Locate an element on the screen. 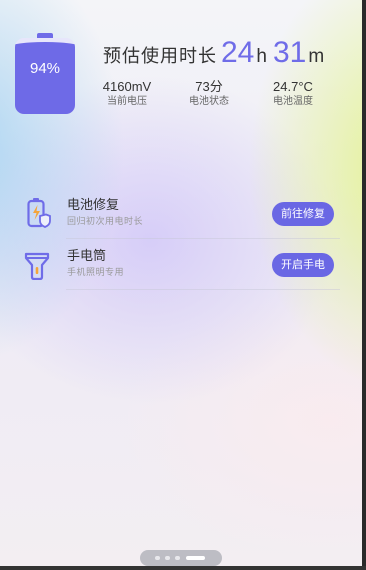 This screenshot has width=366, height=570. stat-value: 73分 is located at coordinates (209, 86).